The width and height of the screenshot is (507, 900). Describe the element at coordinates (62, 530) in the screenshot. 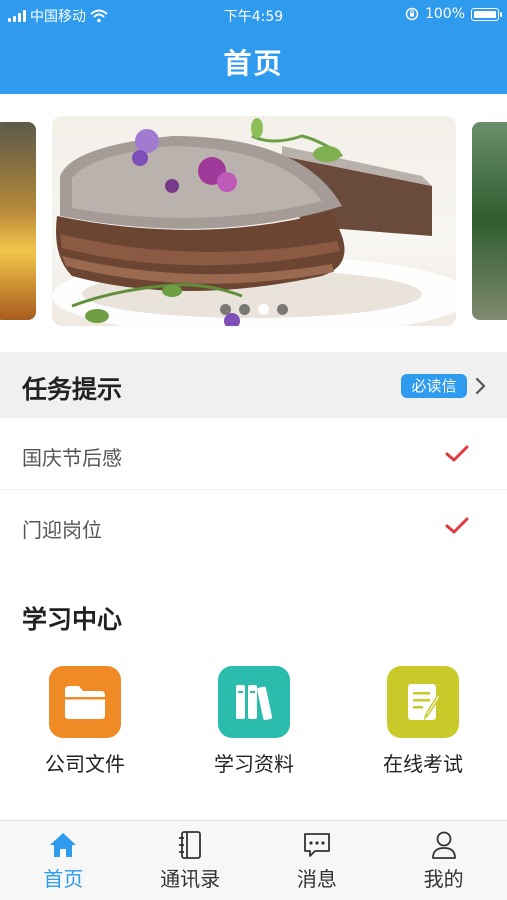

I see `task-item-label: 门迎岗位` at that location.